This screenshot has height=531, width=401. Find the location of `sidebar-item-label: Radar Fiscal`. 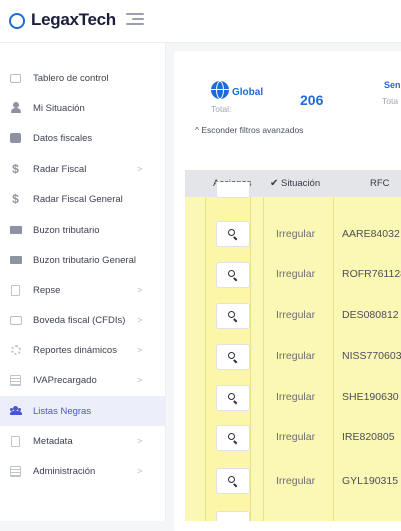

sidebar-item-label: Radar Fiscal is located at coordinates (60, 169).